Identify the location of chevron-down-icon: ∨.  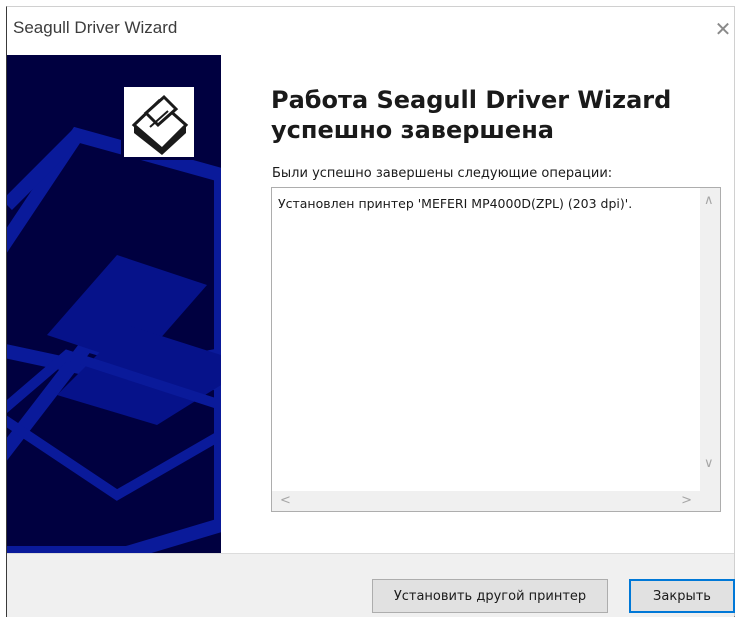
(709, 464).